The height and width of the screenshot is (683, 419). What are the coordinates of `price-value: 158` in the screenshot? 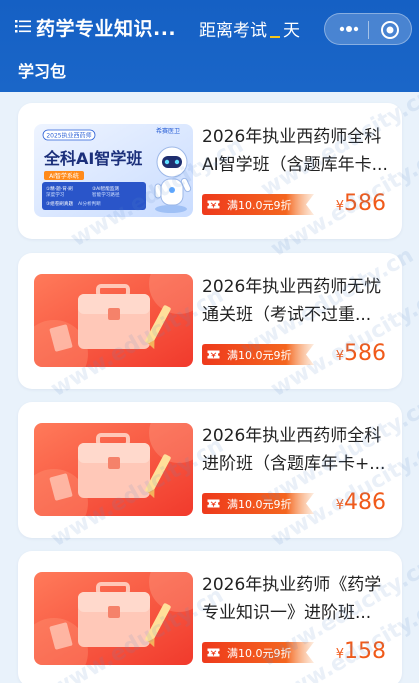 It's located at (365, 651).